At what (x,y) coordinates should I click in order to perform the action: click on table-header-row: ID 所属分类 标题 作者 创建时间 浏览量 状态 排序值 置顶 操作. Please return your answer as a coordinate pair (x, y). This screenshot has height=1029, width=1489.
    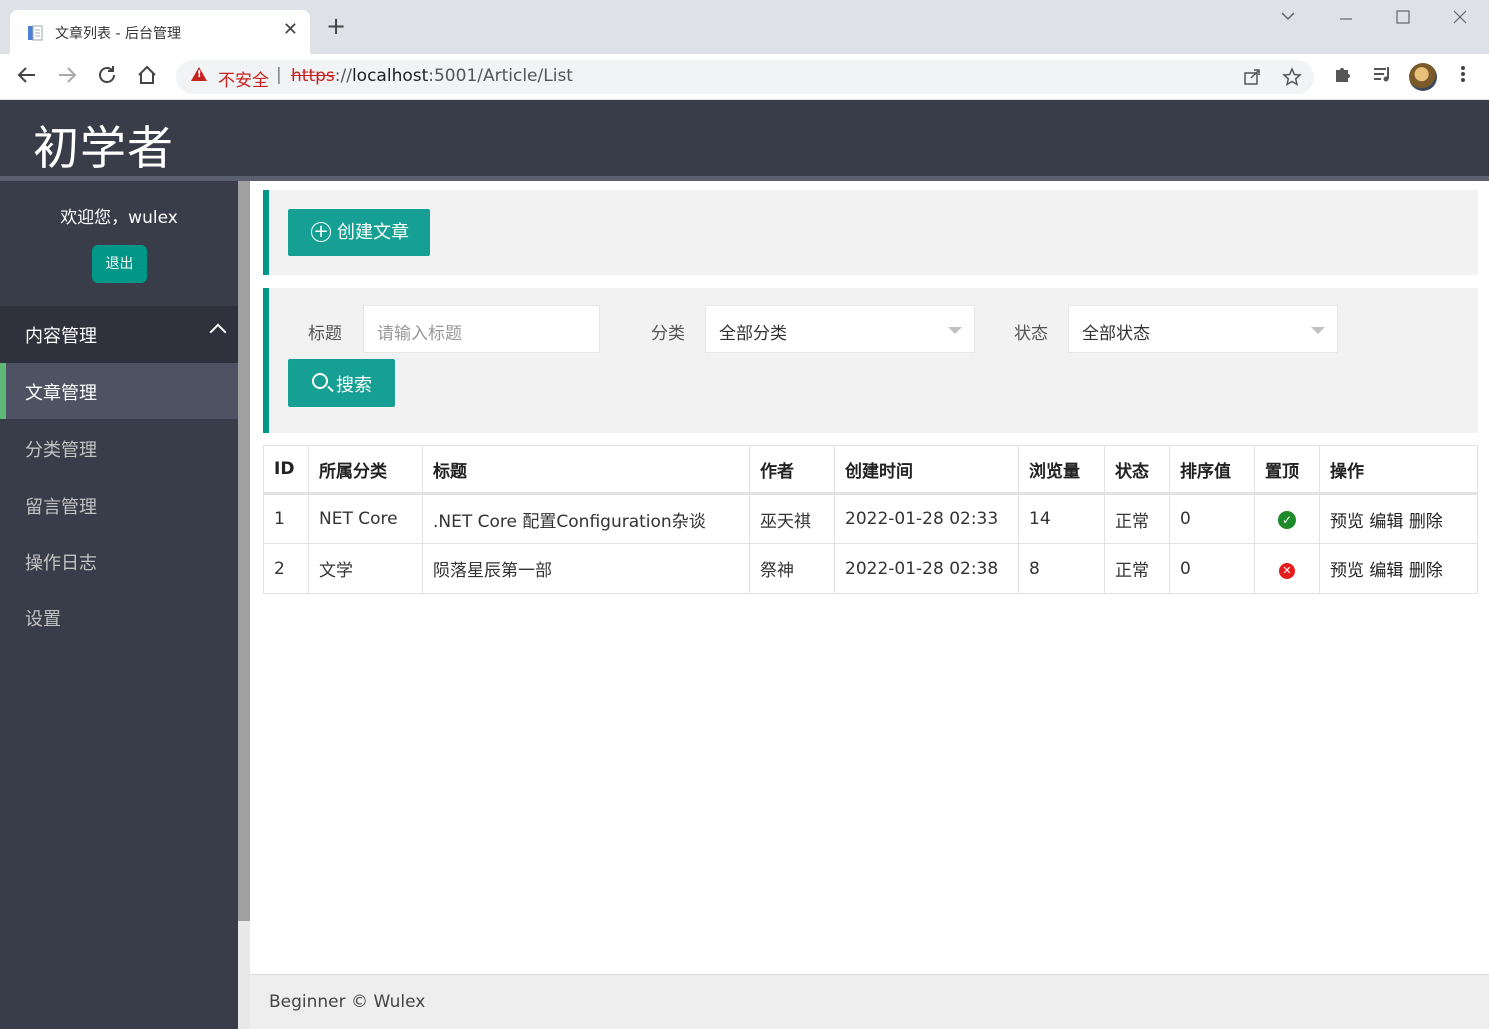
    Looking at the image, I should click on (870, 469).